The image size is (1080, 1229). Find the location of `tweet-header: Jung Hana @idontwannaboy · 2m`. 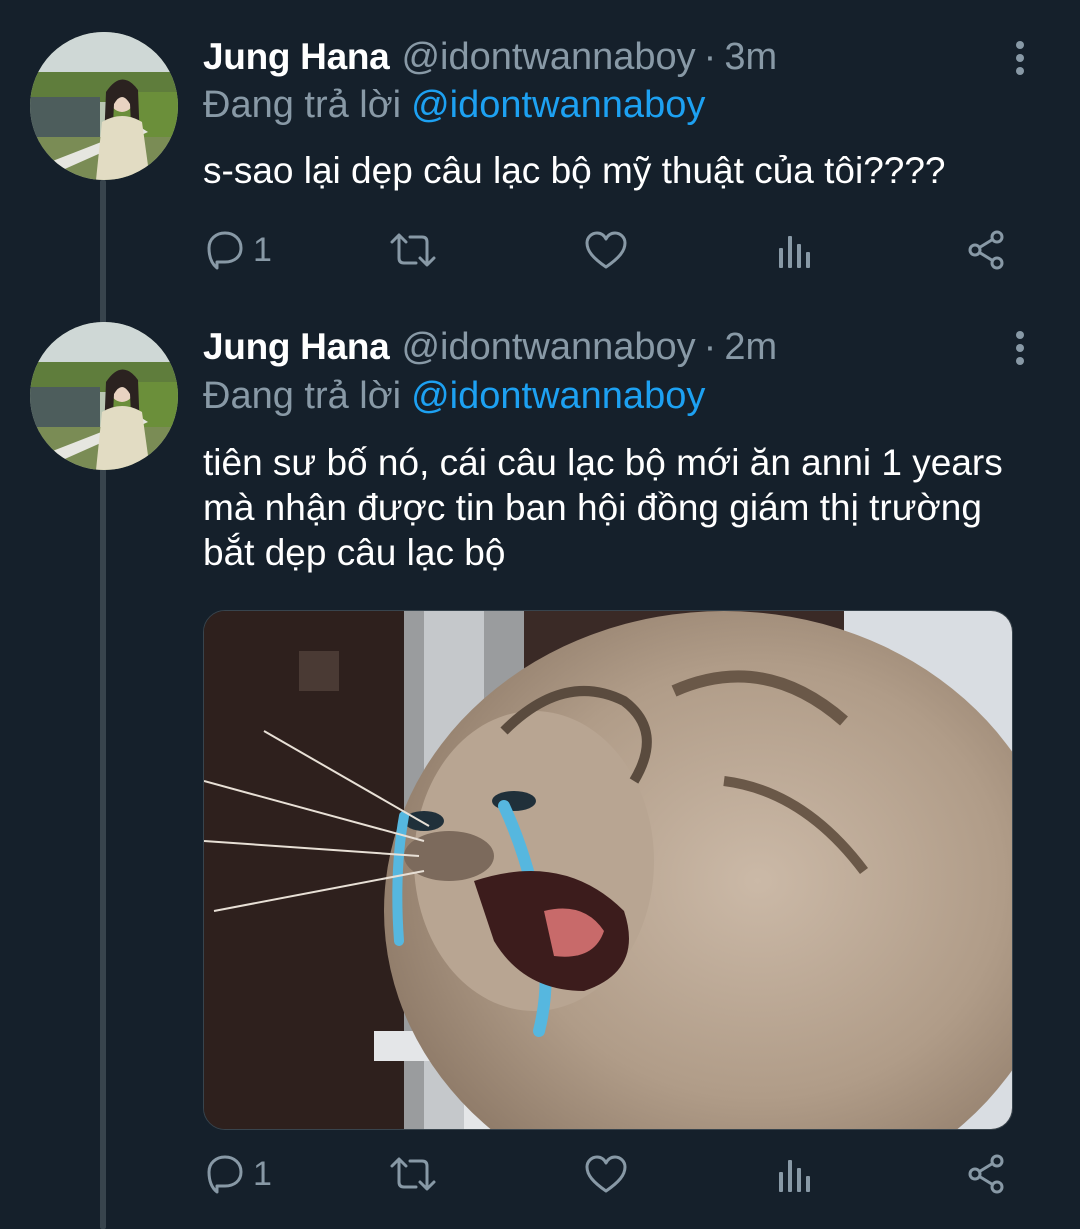

tweet-header: Jung Hana @idontwannaboy · 2m is located at coordinates (490, 351).